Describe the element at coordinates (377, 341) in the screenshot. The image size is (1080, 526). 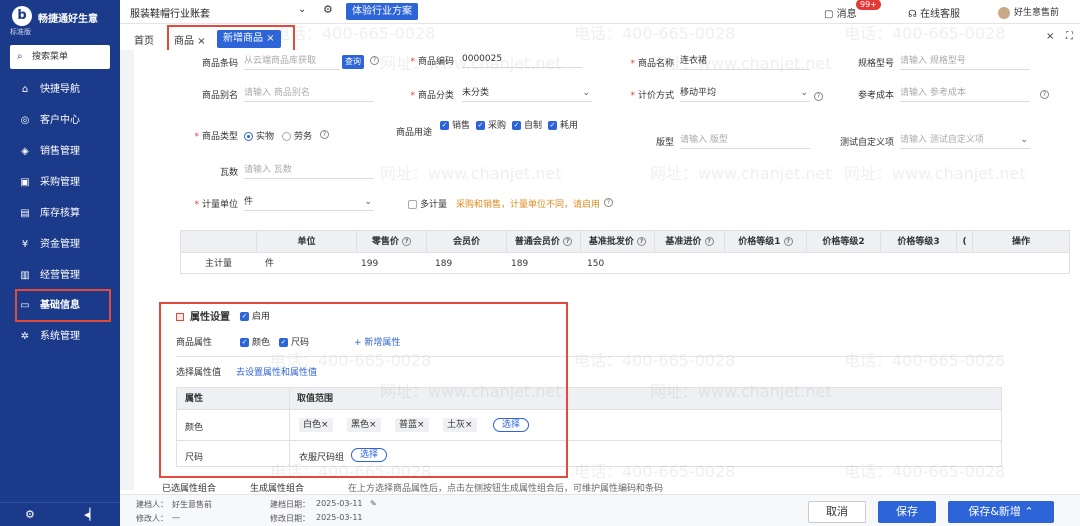
I see `add-attribute-button: + 新增属性` at that location.